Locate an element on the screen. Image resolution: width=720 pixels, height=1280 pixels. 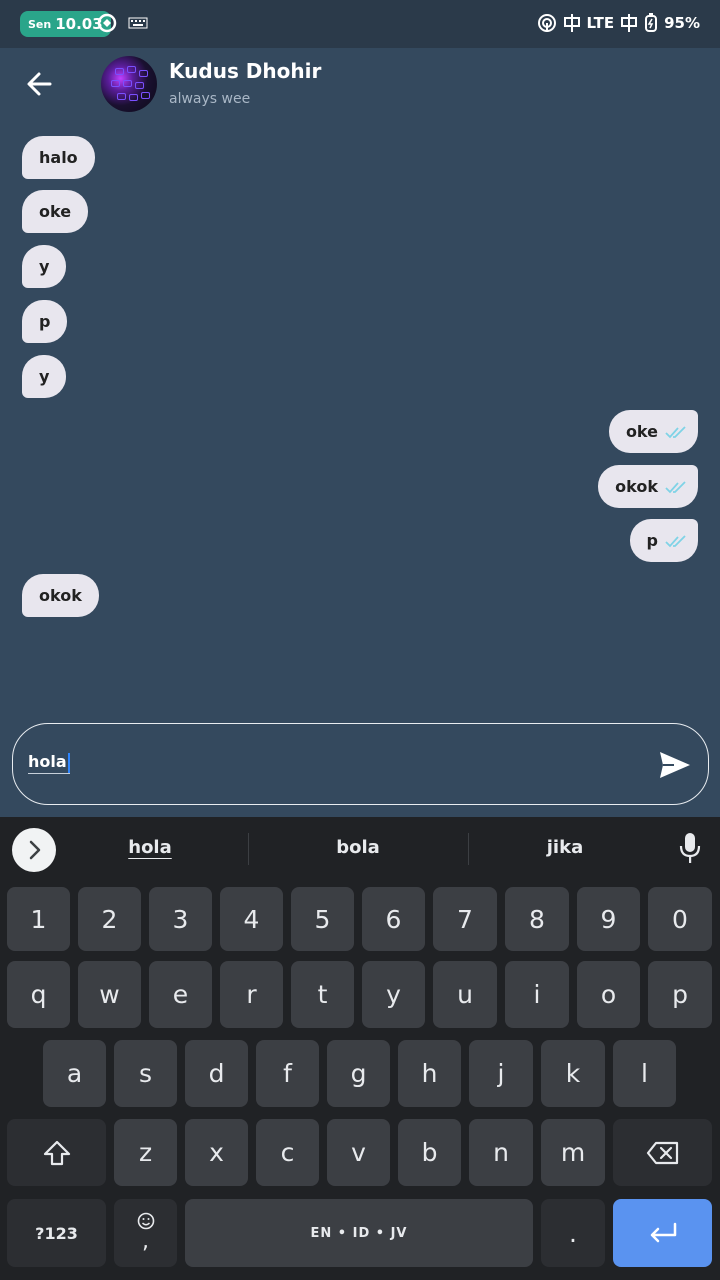
message-text: halo is located at coordinates (58, 157).